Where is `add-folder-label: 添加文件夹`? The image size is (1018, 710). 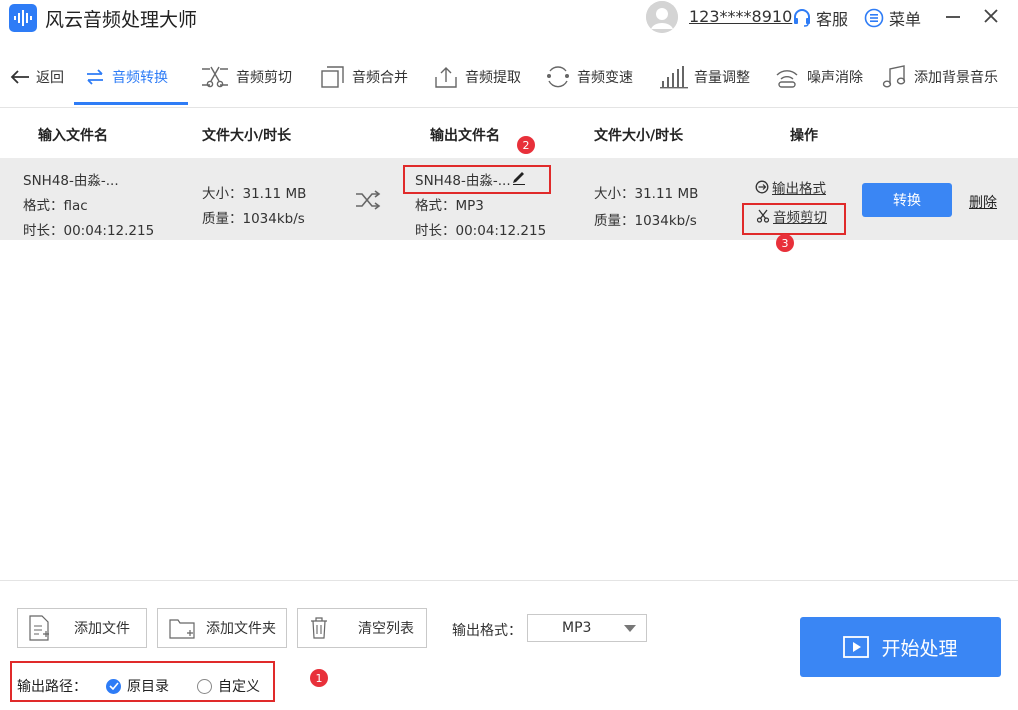 add-folder-label: 添加文件夹 is located at coordinates (241, 629).